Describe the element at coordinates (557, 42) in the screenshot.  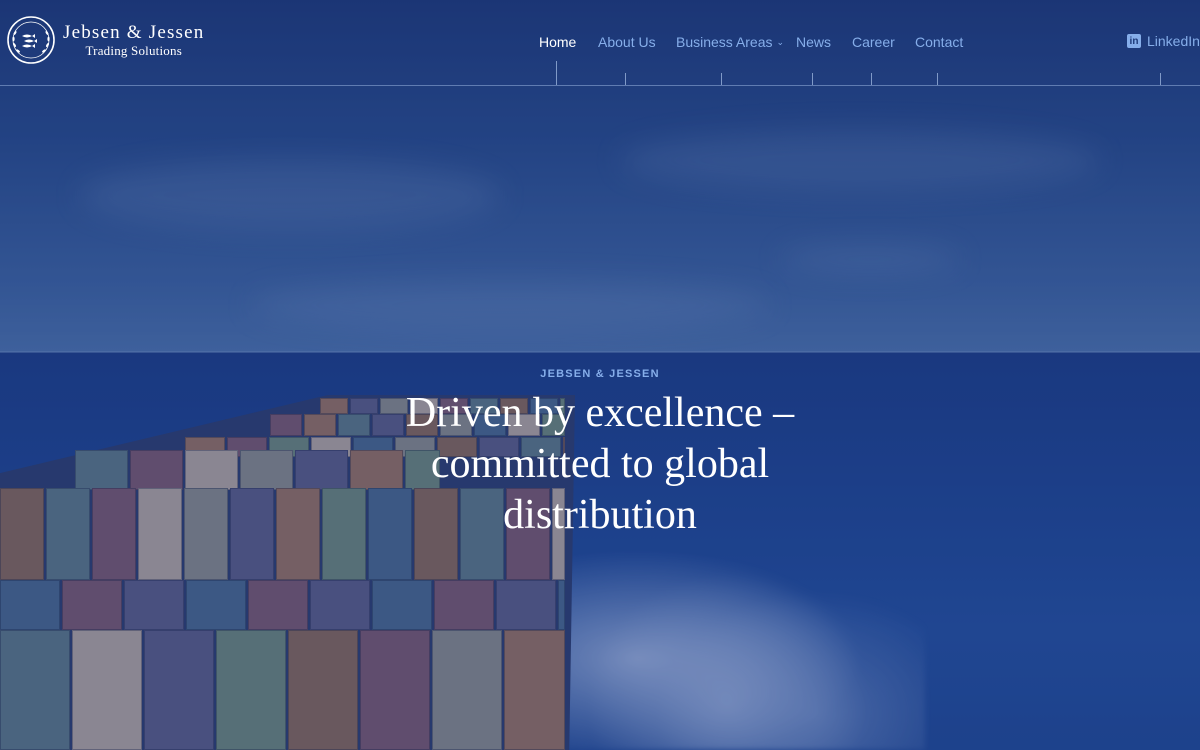
I see `nav-item-home: Home` at that location.